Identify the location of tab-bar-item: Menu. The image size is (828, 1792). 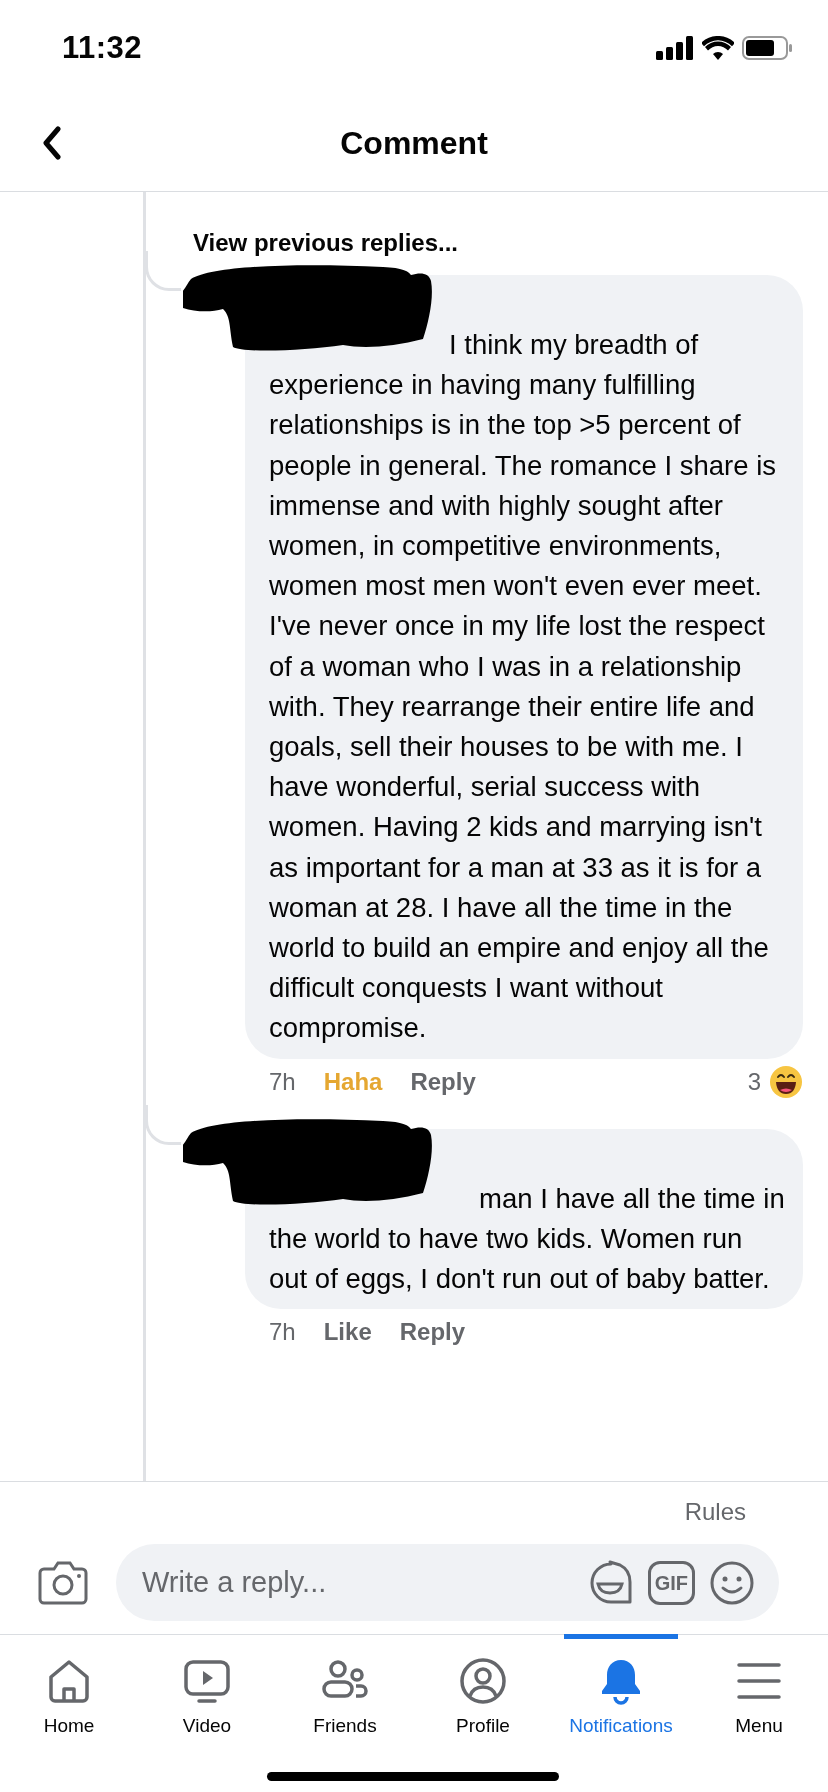
(759, 1693).